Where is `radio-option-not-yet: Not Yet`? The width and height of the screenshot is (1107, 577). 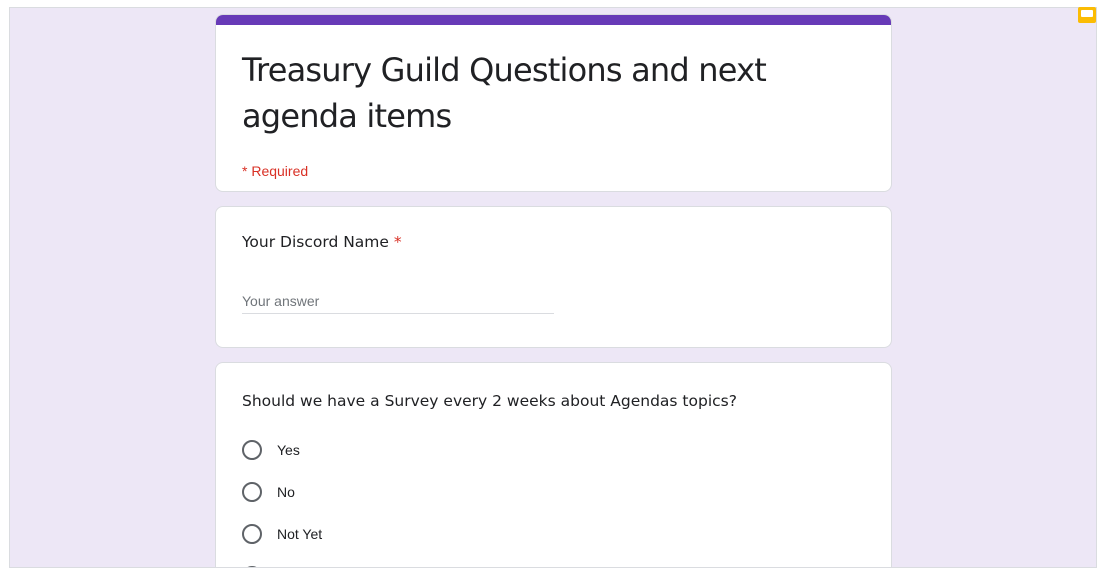
radio-option-not-yet: Not Yet is located at coordinates (282, 534).